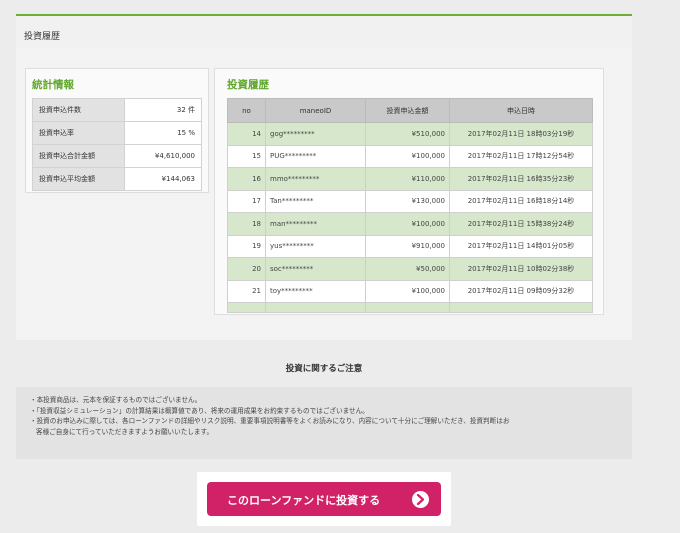  Describe the element at coordinates (246, 291) in the screenshot. I see `cell-no: 21` at that location.